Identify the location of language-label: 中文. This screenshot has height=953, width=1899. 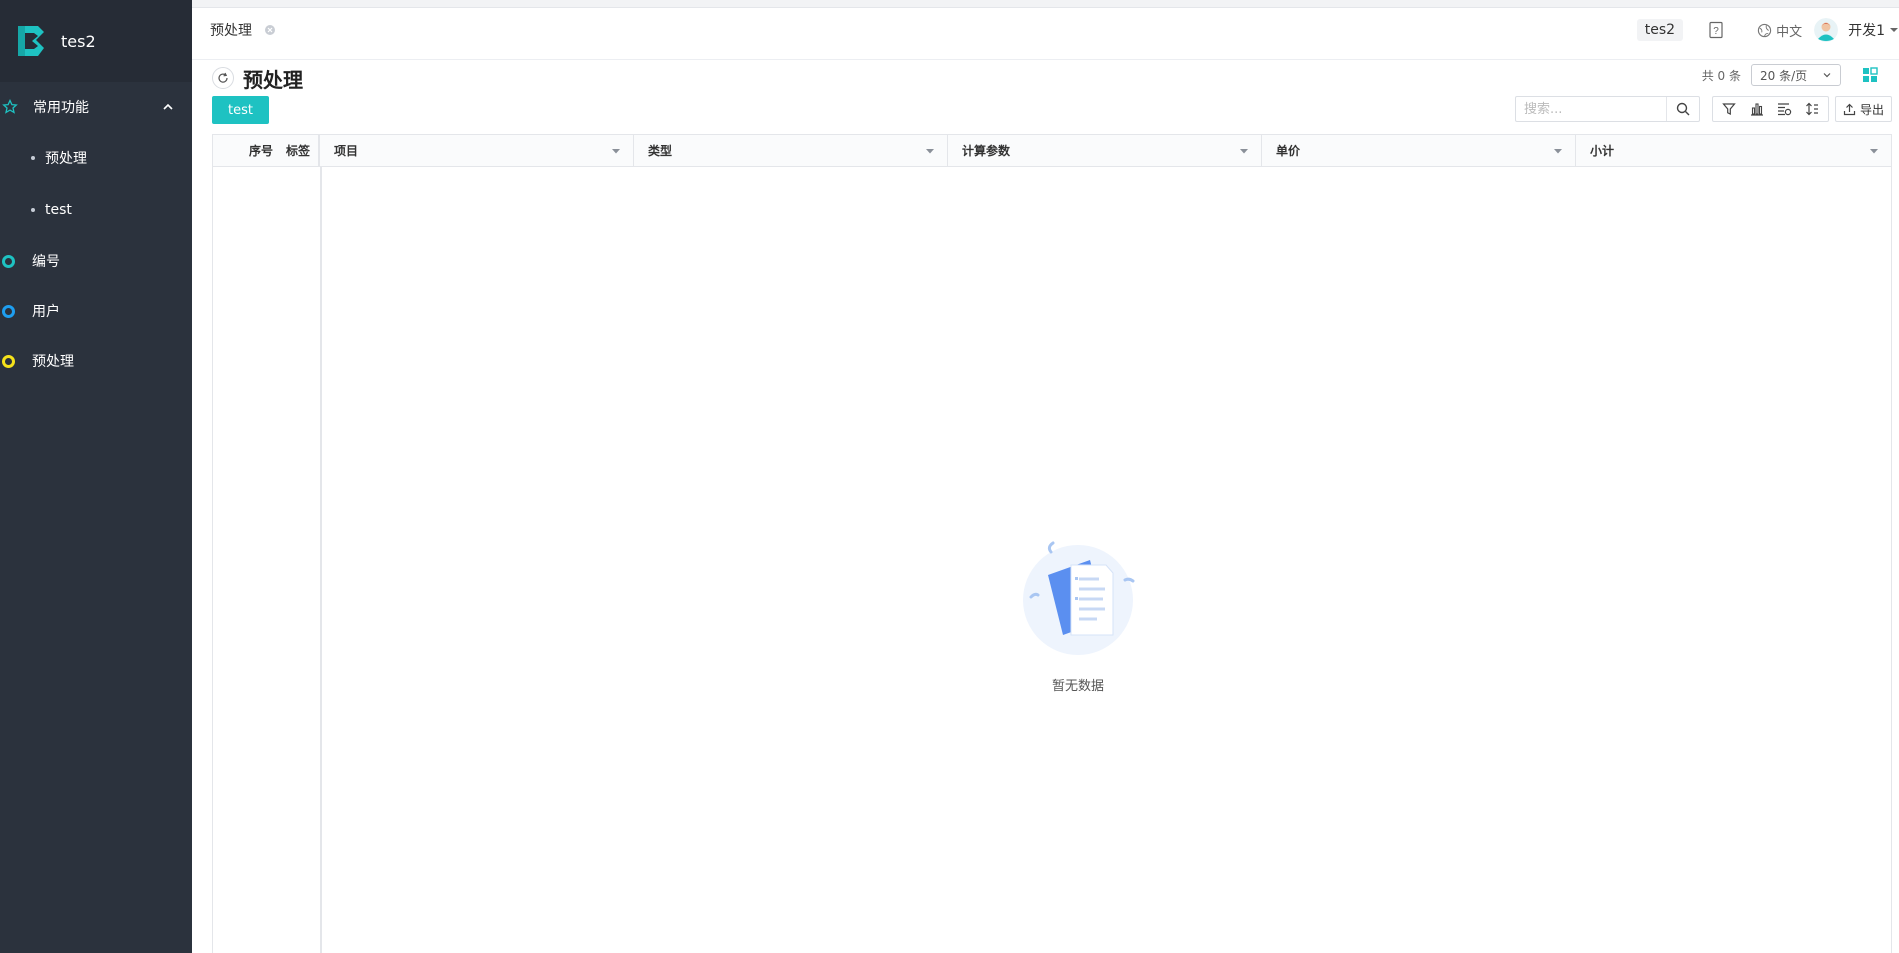
(1789, 32).